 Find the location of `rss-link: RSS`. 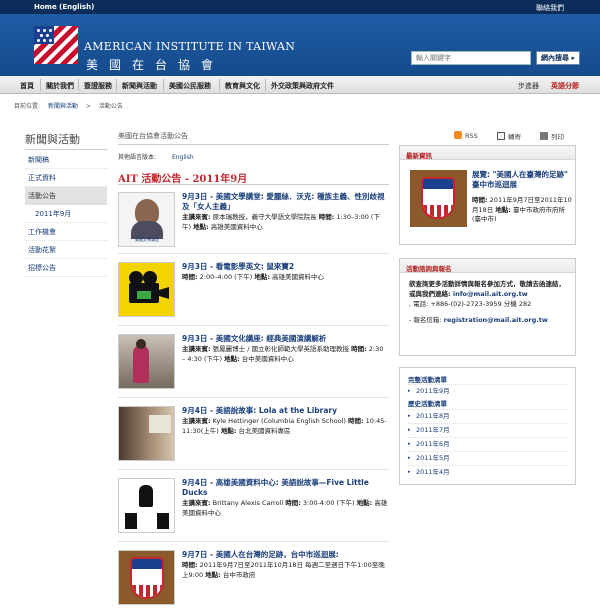

rss-link: RSS is located at coordinates (466, 135).